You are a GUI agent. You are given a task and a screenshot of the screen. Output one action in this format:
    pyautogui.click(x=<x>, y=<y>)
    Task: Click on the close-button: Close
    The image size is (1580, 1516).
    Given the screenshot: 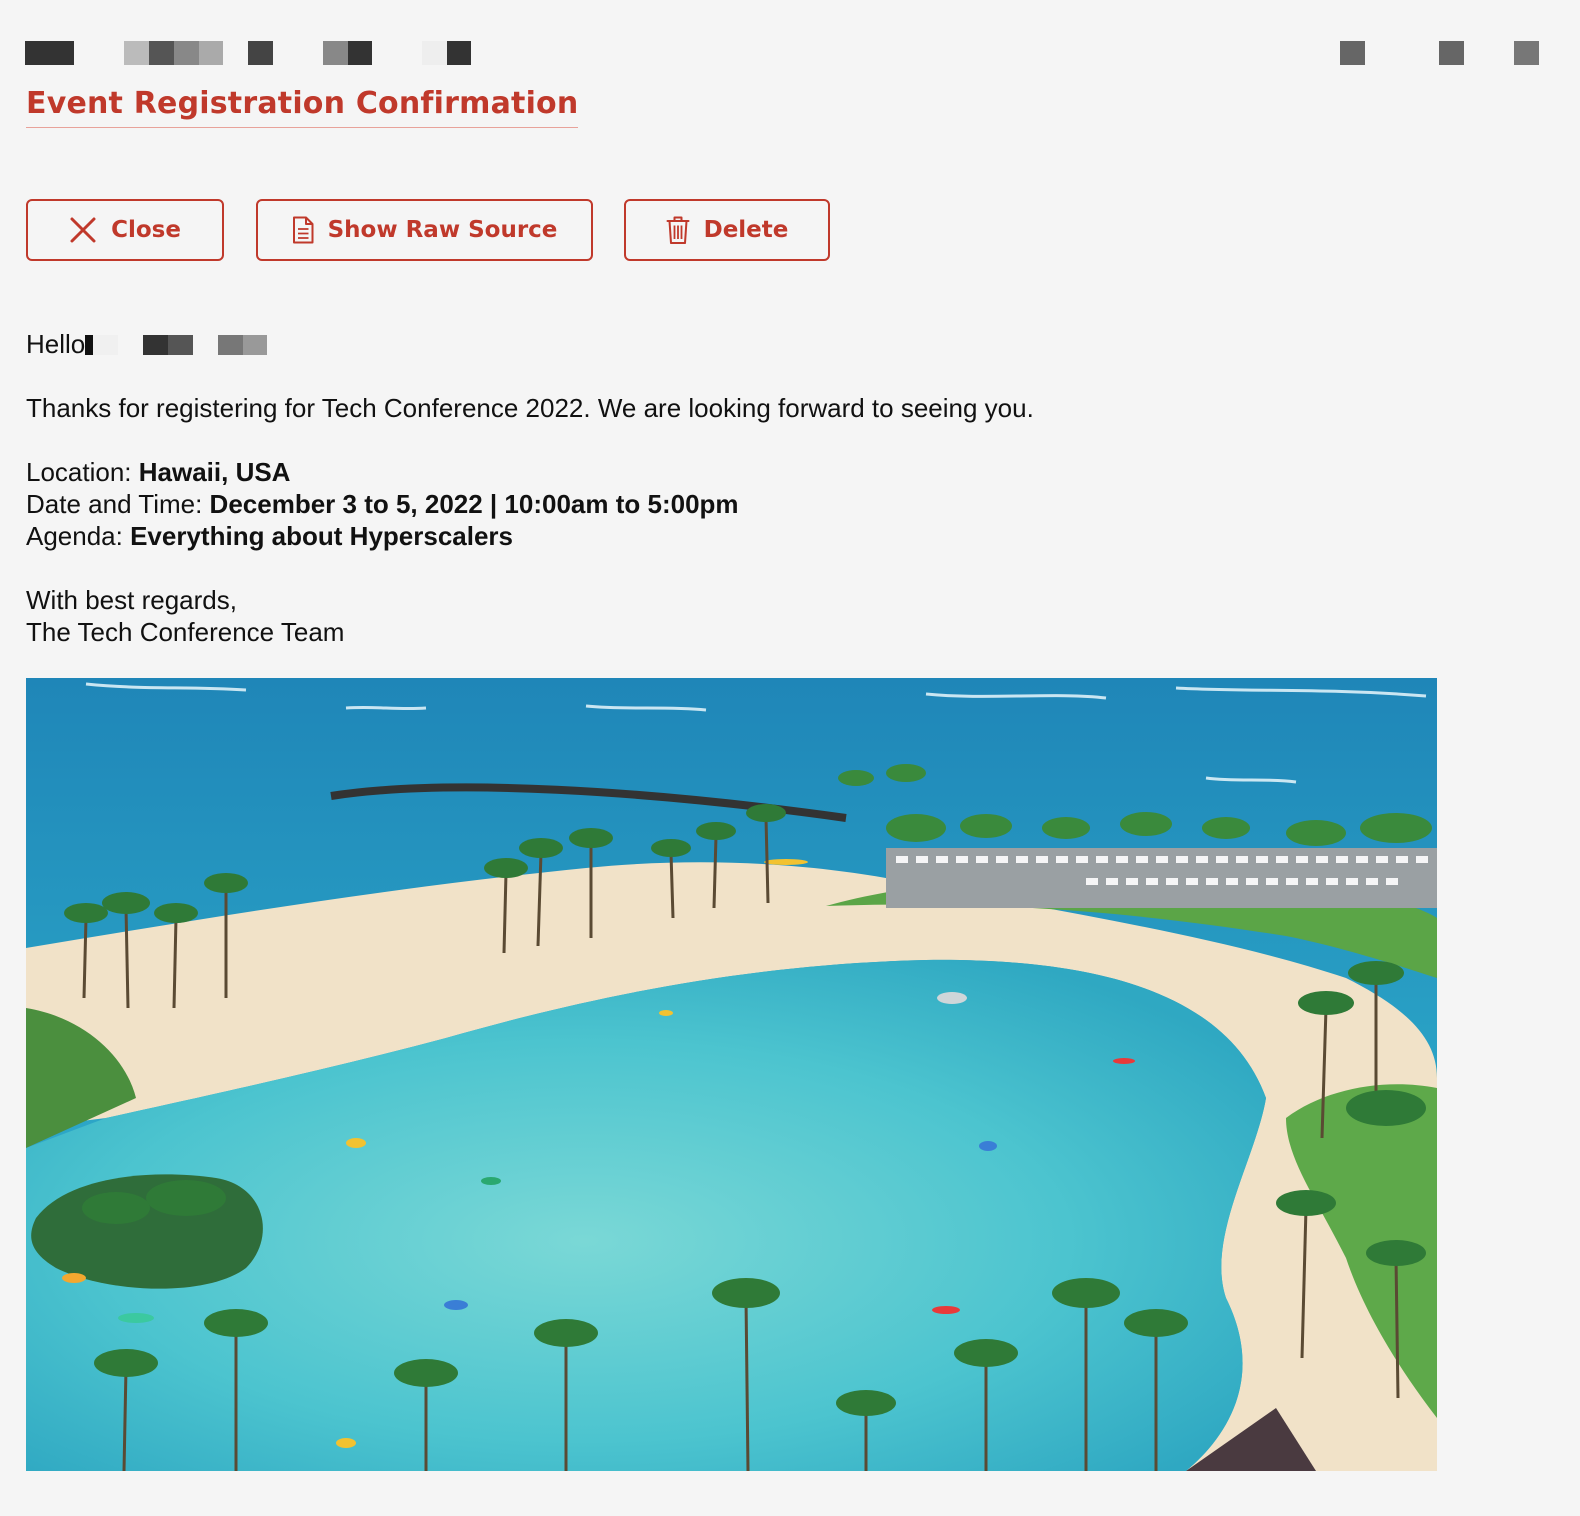 What is the action you would take?
    pyautogui.click(x=125, y=230)
    